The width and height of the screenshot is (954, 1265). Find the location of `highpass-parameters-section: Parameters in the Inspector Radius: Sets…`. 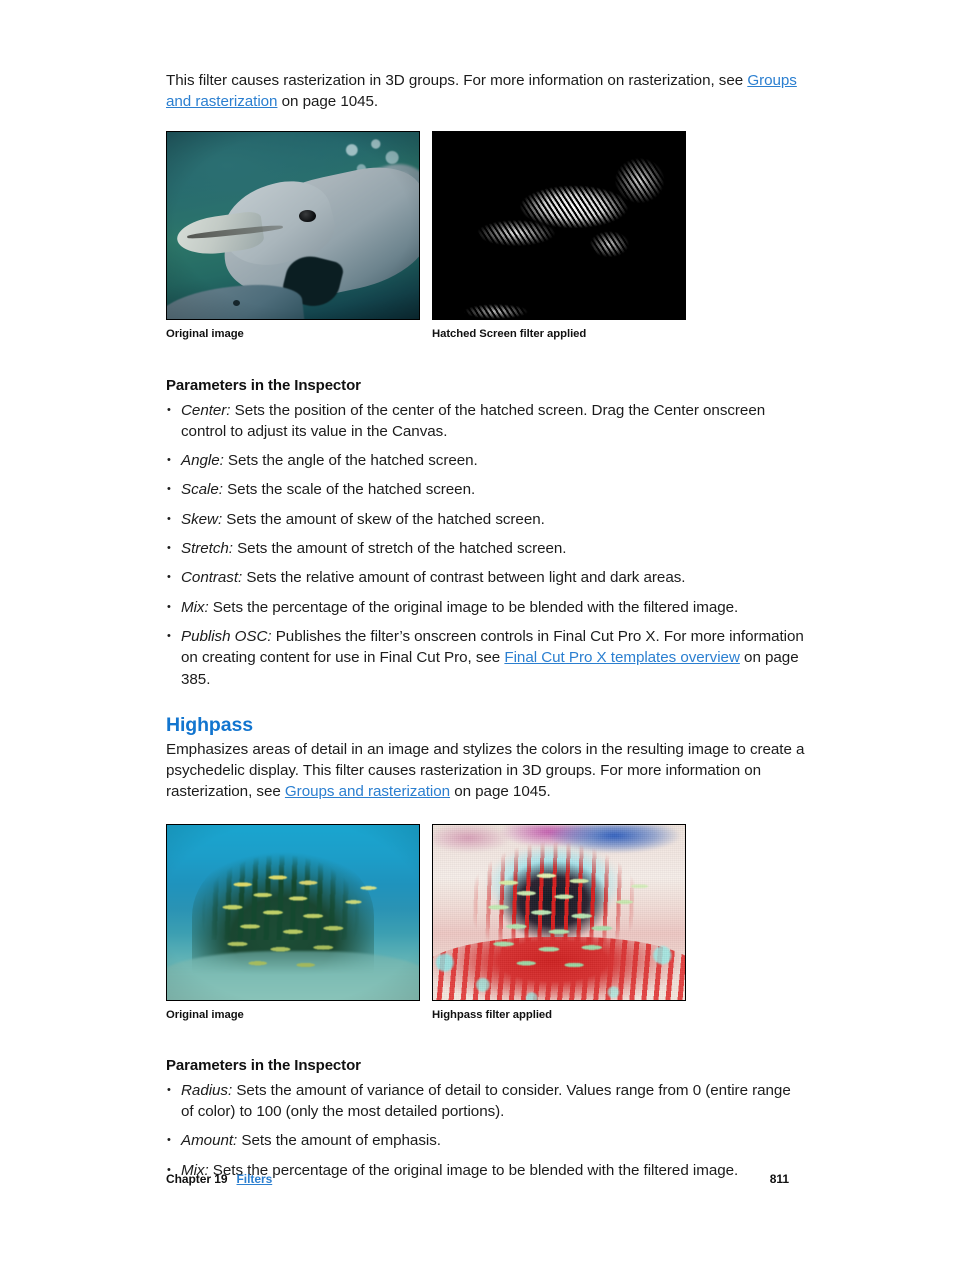

highpass-parameters-section: Parameters in the Inspector Radius: Sets… is located at coordinates (486, 1119).